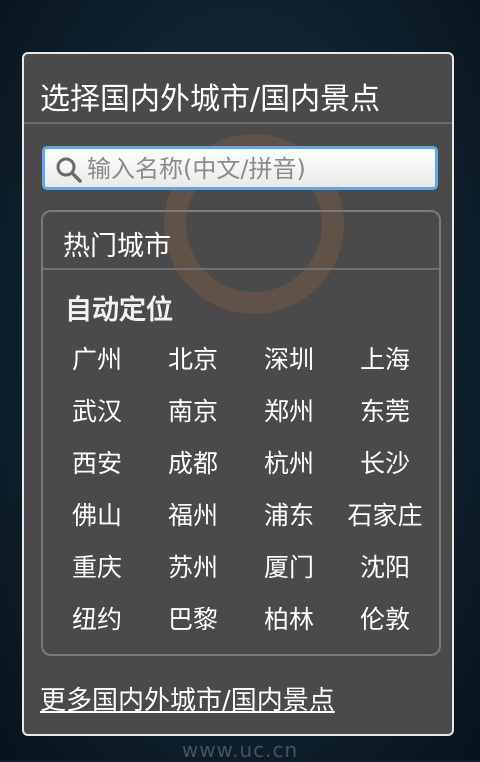 The image size is (480, 762). What do you see at coordinates (97, 464) in the screenshot?
I see `city-item: 西安` at bounding box center [97, 464].